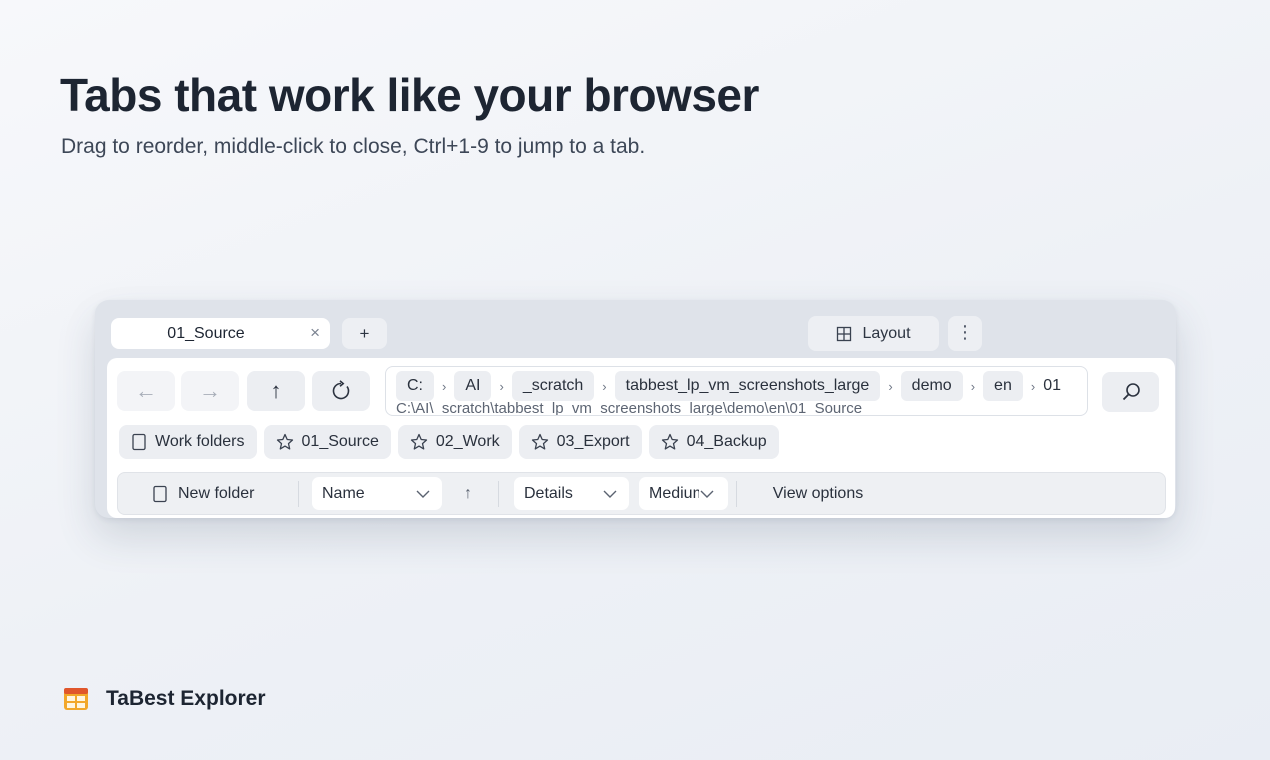 The image size is (1270, 760). Describe the element at coordinates (965, 333) in the screenshot. I see `more-options-button: ⋮` at that location.